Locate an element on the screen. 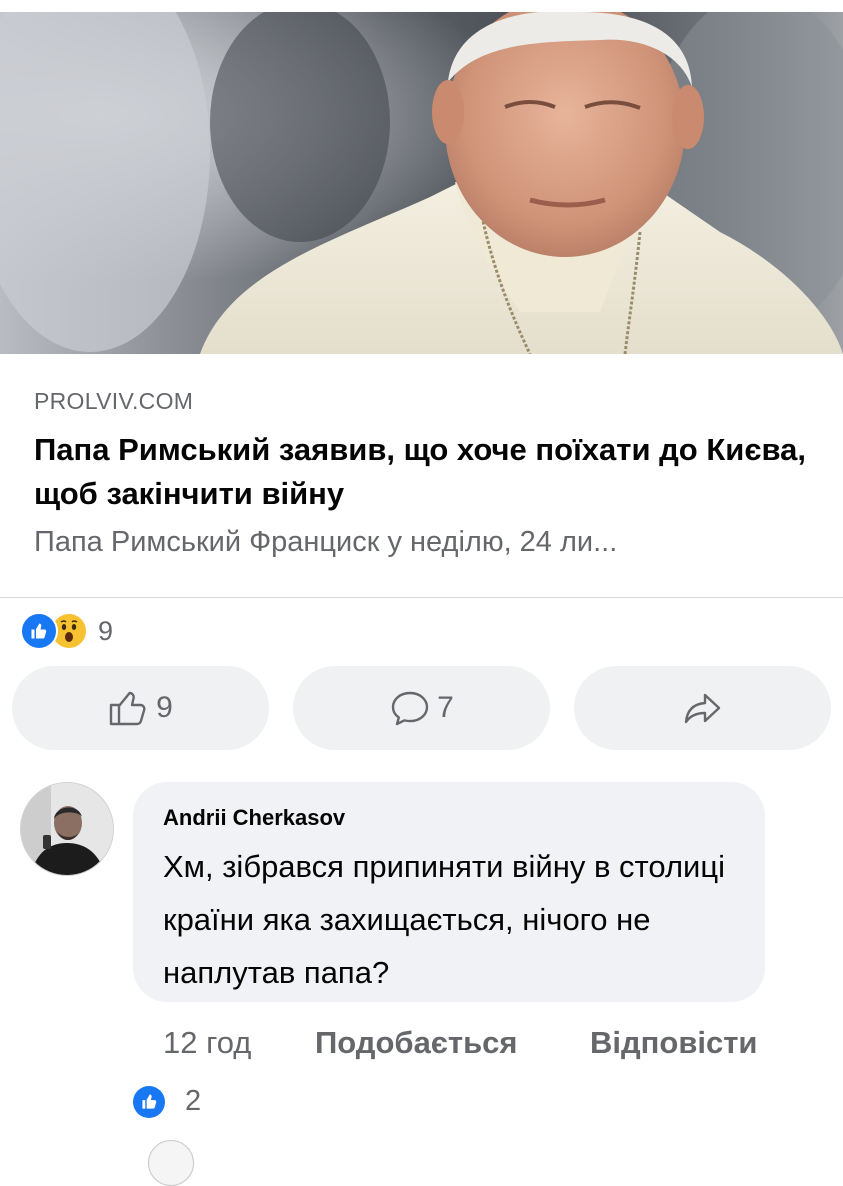  next-commenter-avatar is located at coordinates (171, 1163).